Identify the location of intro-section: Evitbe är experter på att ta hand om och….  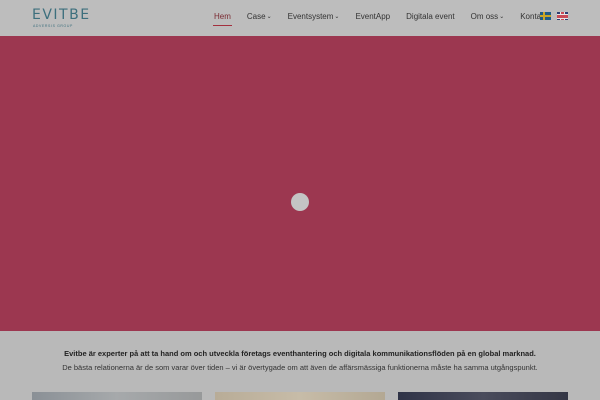
(300, 360).